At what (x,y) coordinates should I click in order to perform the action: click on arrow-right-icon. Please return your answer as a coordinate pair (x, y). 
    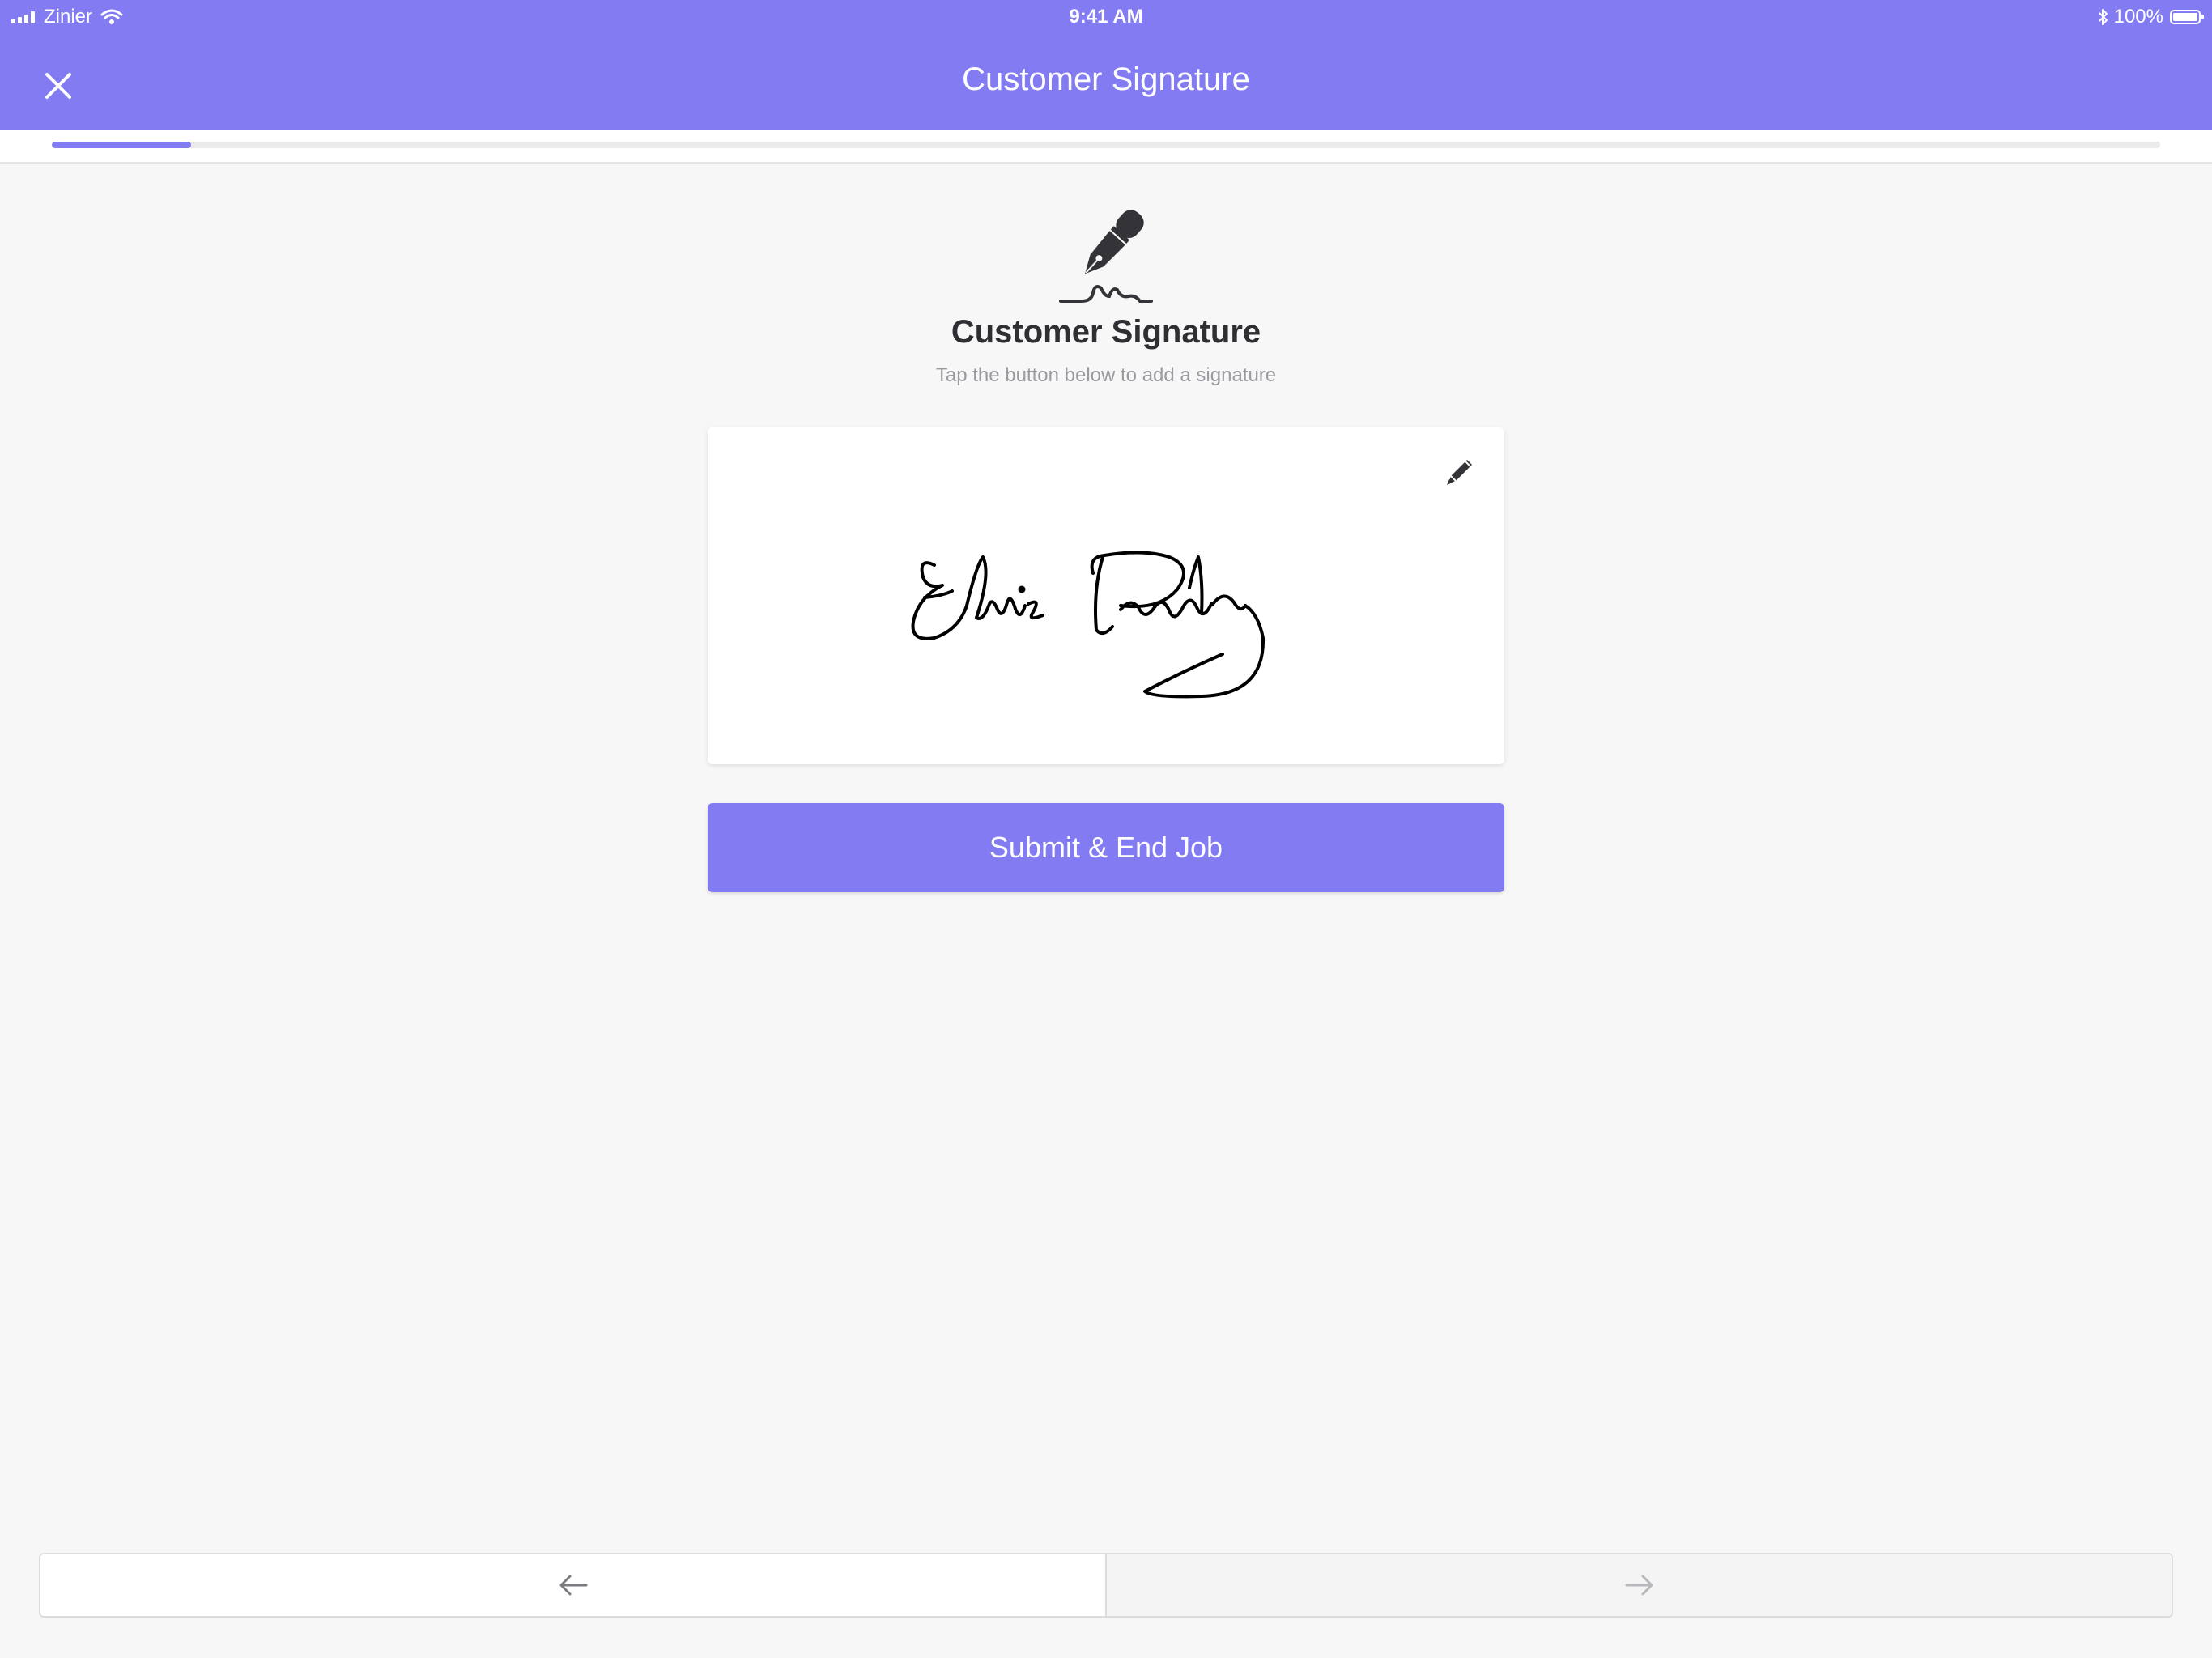
    Looking at the image, I should click on (1639, 1585).